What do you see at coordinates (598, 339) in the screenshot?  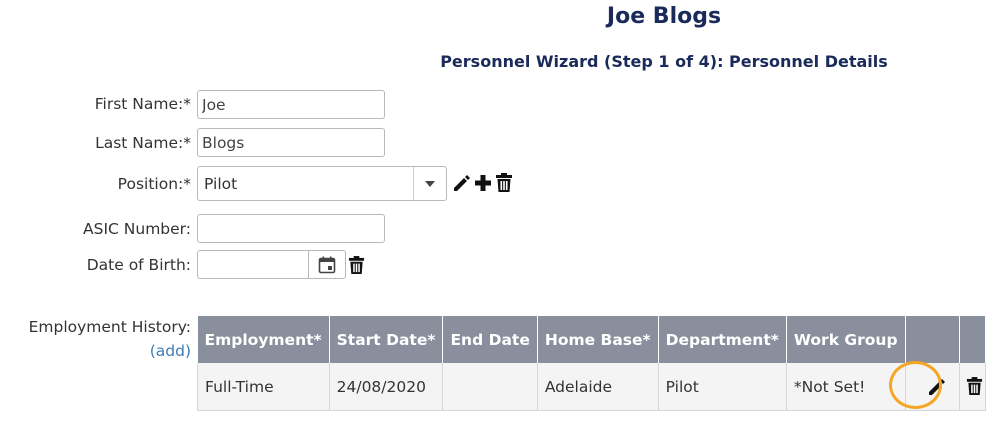 I see `column-header-home-base: Home Base*` at bounding box center [598, 339].